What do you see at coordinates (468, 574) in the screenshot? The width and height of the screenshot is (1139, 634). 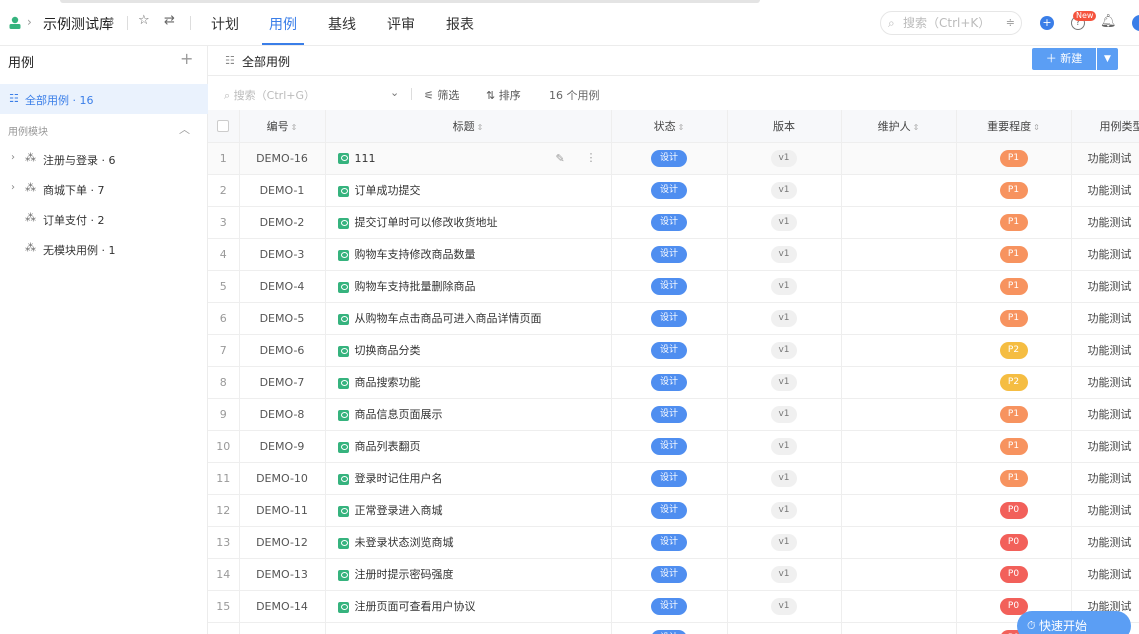 I see `case-title-cell: 注册时提示密码强度` at bounding box center [468, 574].